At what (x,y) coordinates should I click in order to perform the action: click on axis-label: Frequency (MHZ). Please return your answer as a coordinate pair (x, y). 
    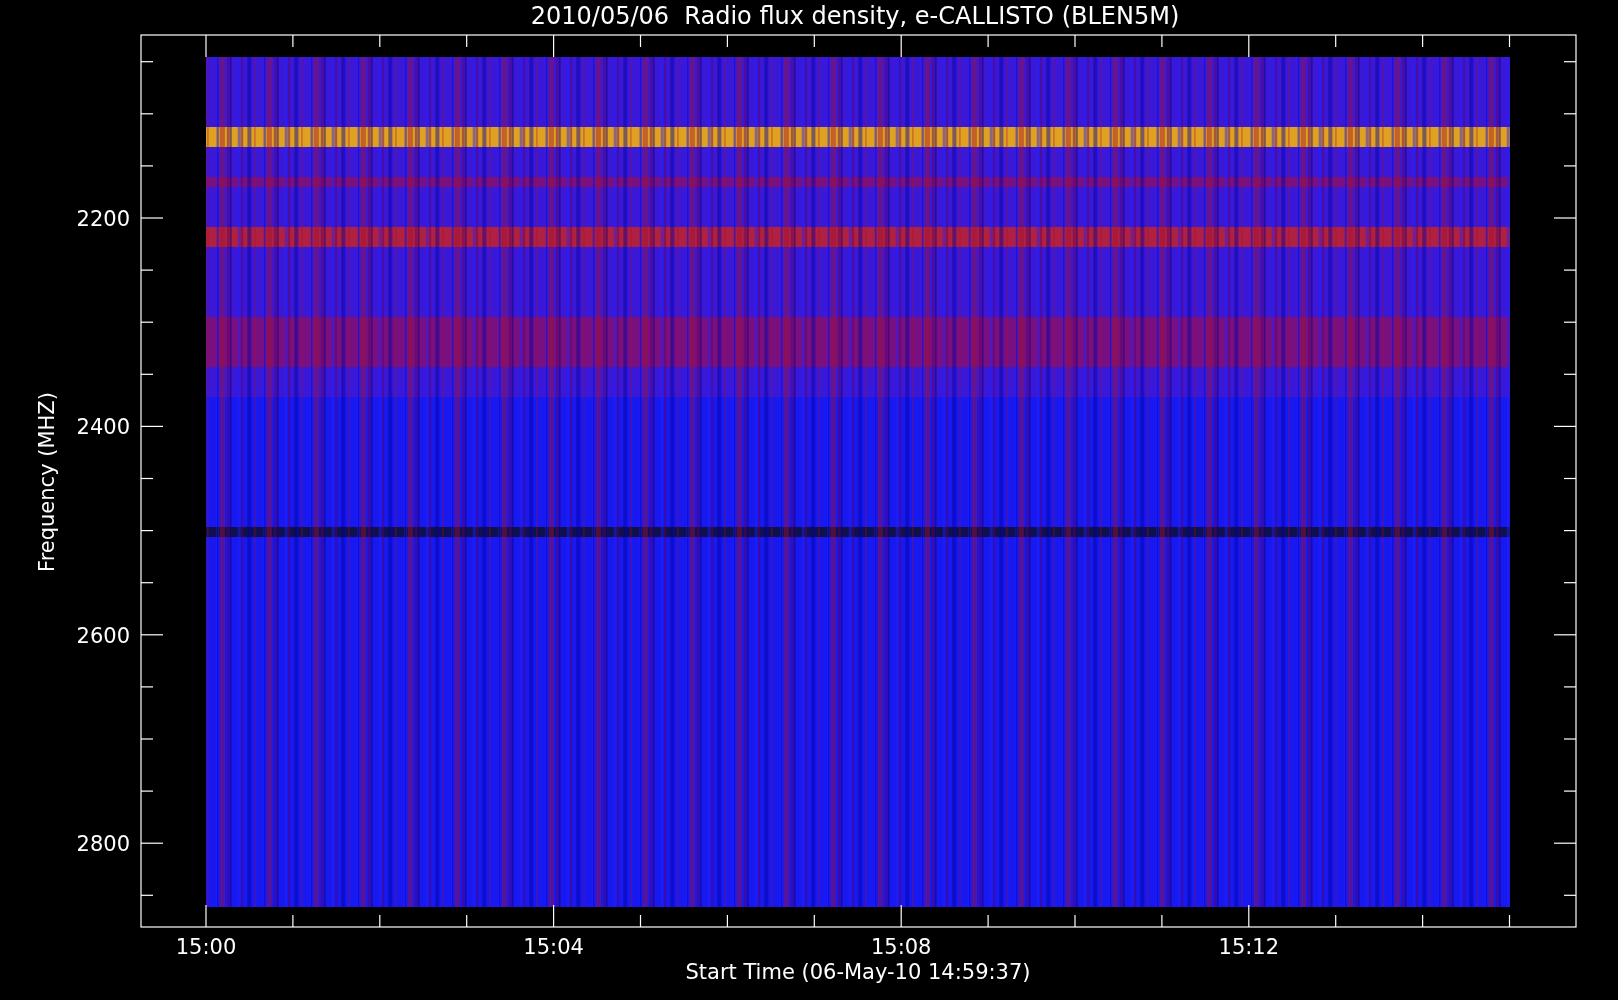
    Looking at the image, I should click on (47, 482).